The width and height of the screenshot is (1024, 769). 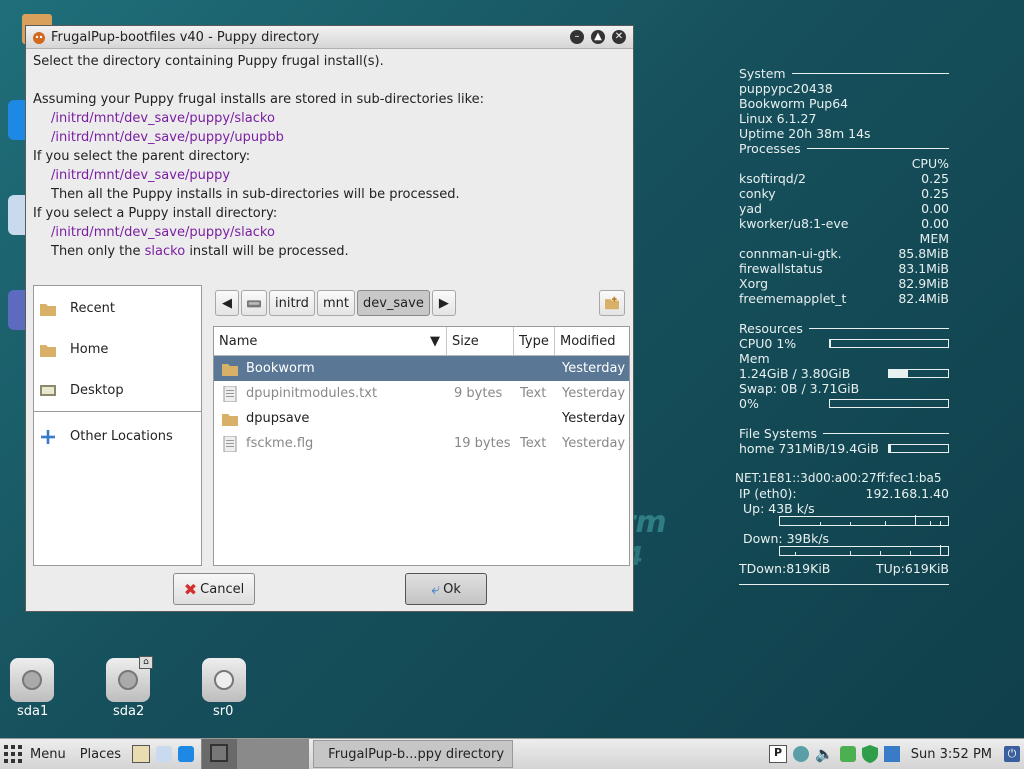 I want to click on path-segment-current: dev_save, so click(x=393, y=303).